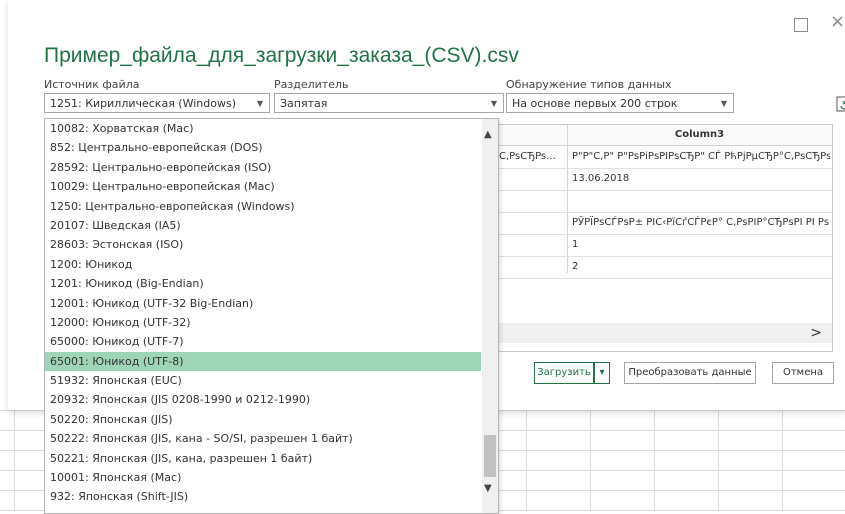  What do you see at coordinates (263, 206) in the screenshot?
I see `dropdown-option: 1250: Центрально-европейская (Windows)` at bounding box center [263, 206].